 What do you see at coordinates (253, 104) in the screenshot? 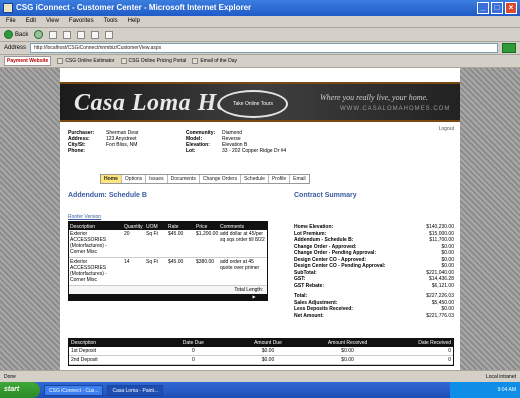
I see `online-tours-button: Take Online Tours` at bounding box center [253, 104].